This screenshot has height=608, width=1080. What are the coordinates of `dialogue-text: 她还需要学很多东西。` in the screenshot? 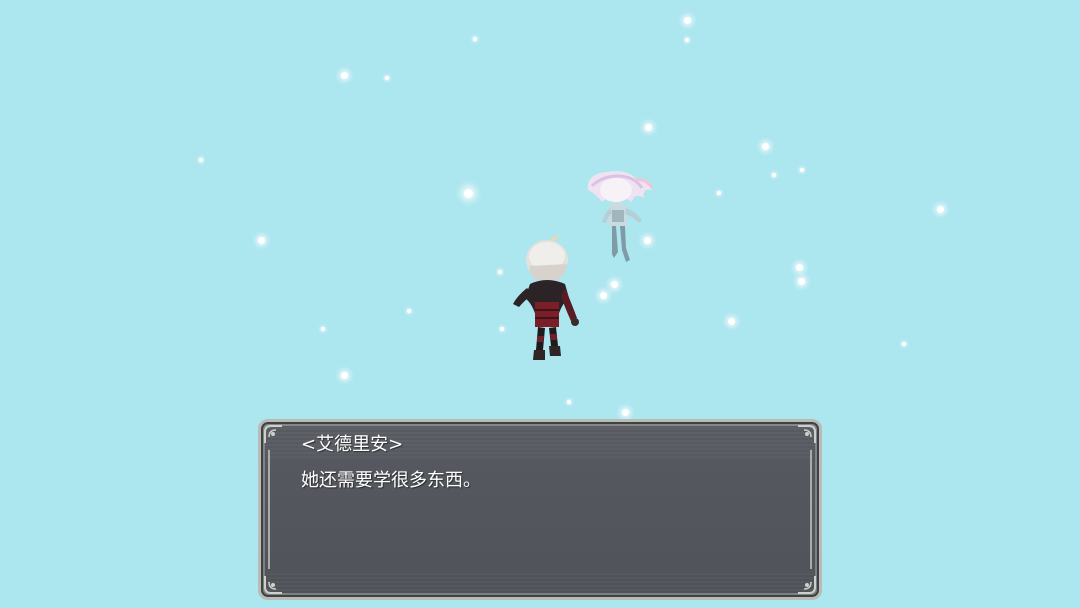 It's located at (391, 480).